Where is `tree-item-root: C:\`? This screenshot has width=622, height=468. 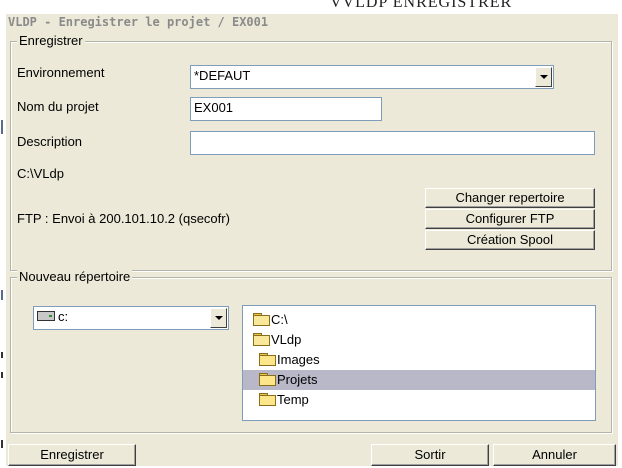 tree-item-root: C:\ is located at coordinates (270, 320).